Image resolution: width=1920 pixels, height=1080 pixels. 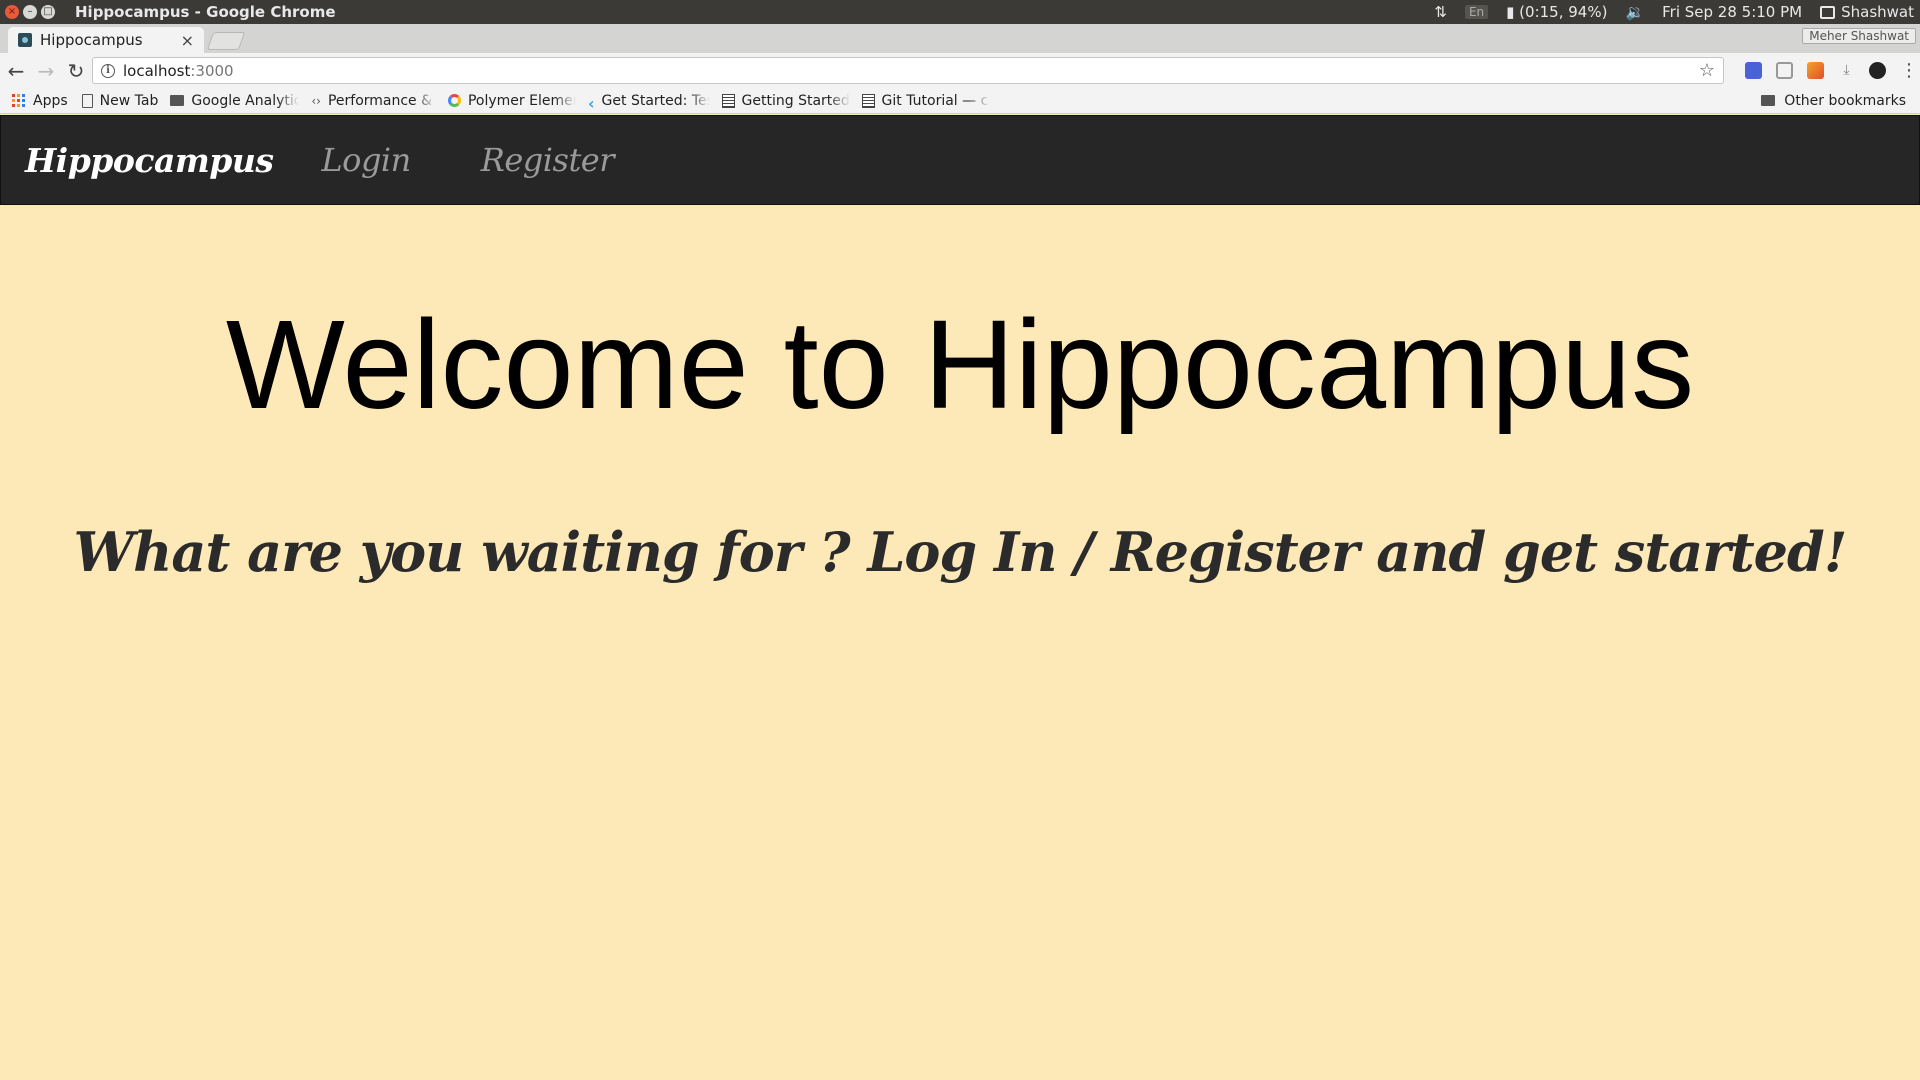 What do you see at coordinates (1909, 70) in the screenshot?
I see `chrome-menu-icon: ⋮` at bounding box center [1909, 70].